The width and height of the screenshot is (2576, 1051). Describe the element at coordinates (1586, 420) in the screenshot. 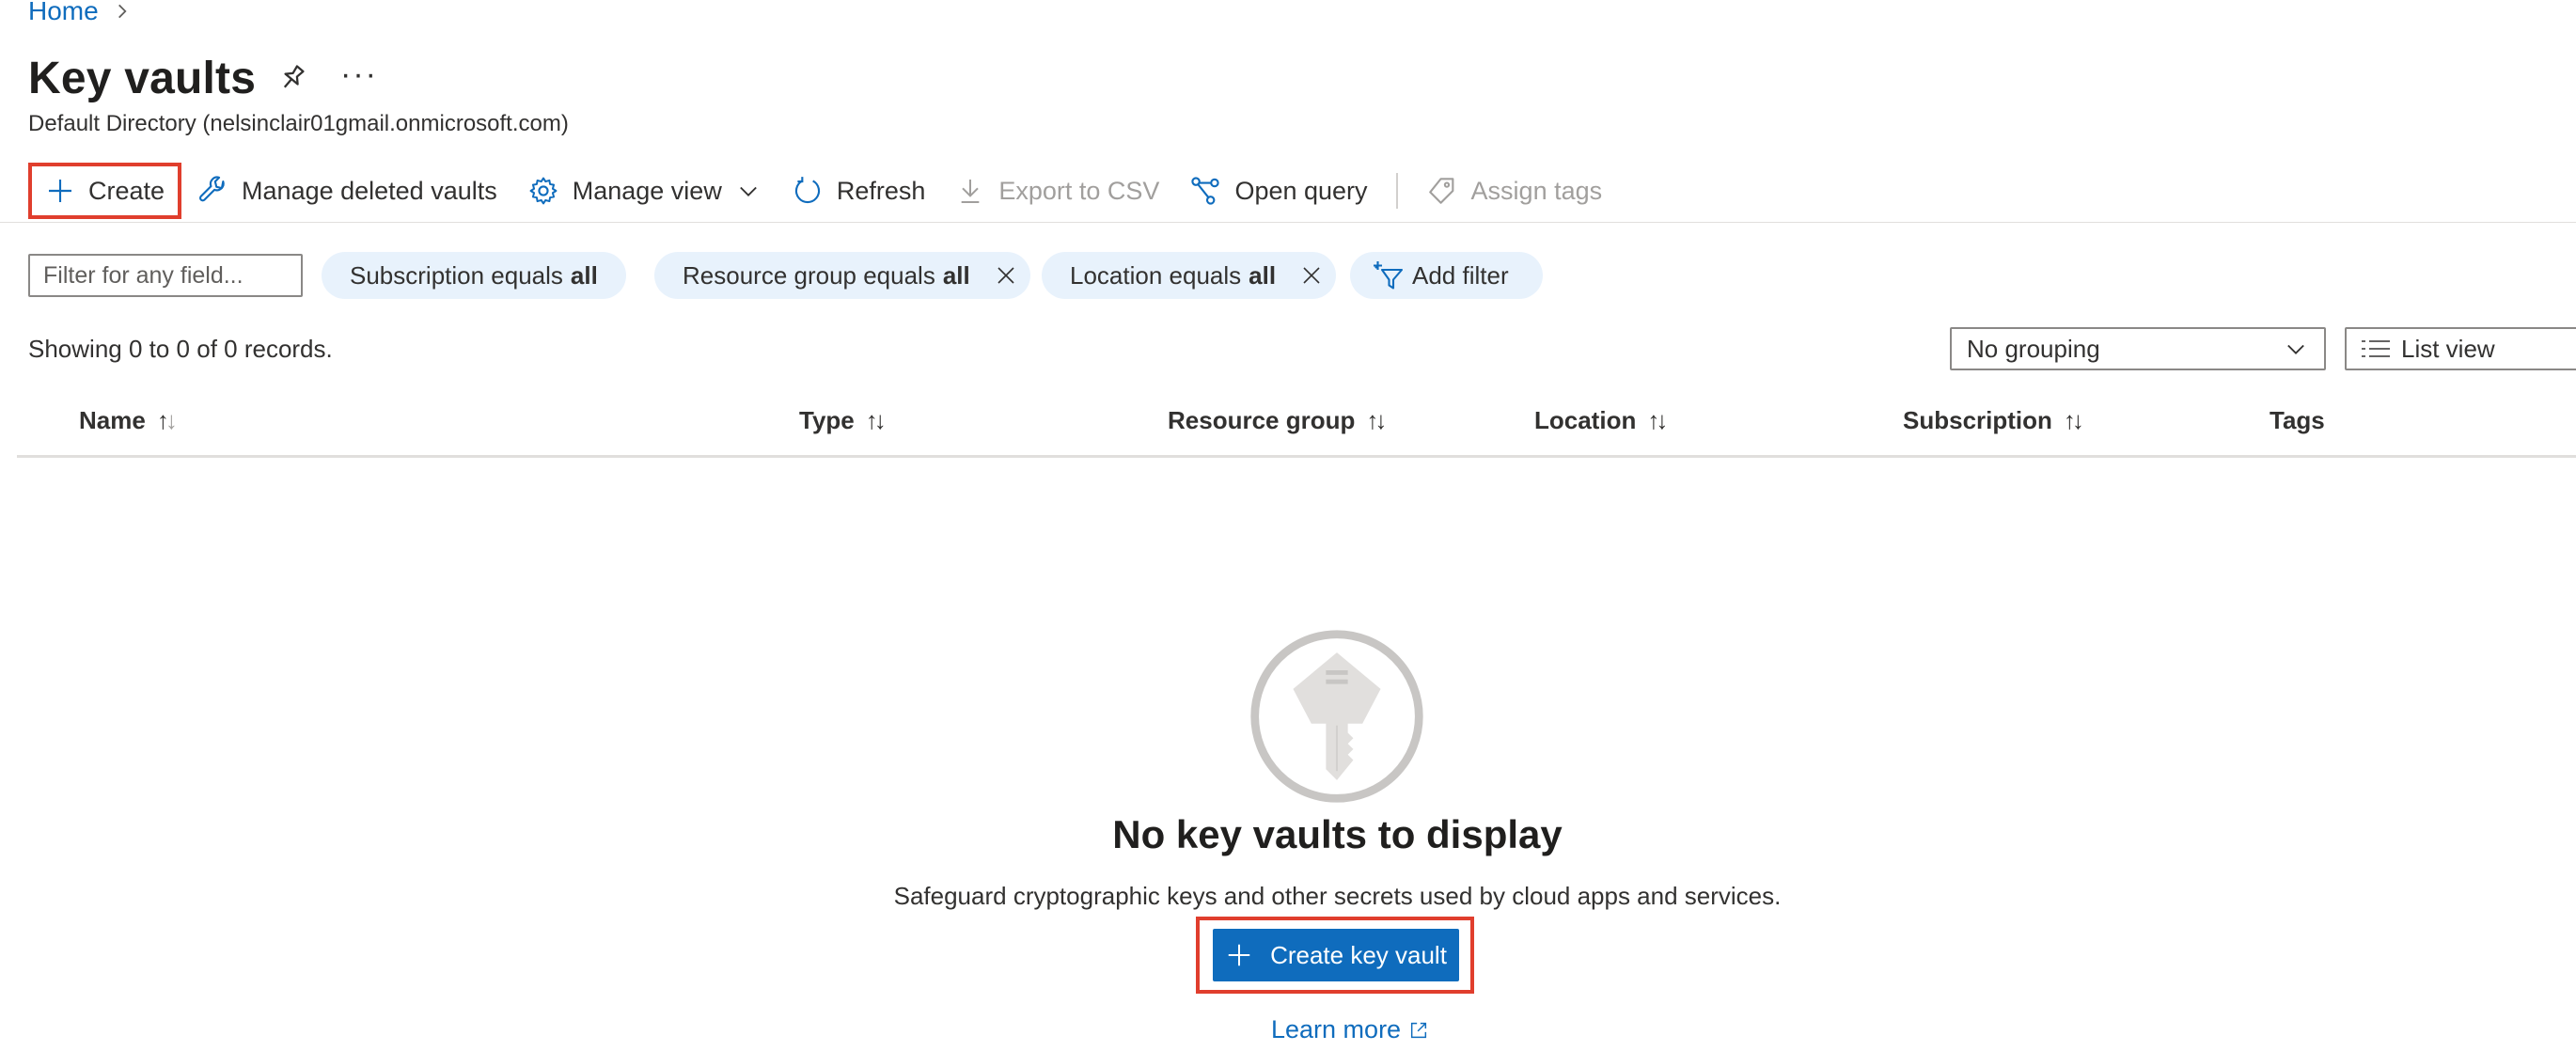

I see `column-header-location-label: Location` at that location.